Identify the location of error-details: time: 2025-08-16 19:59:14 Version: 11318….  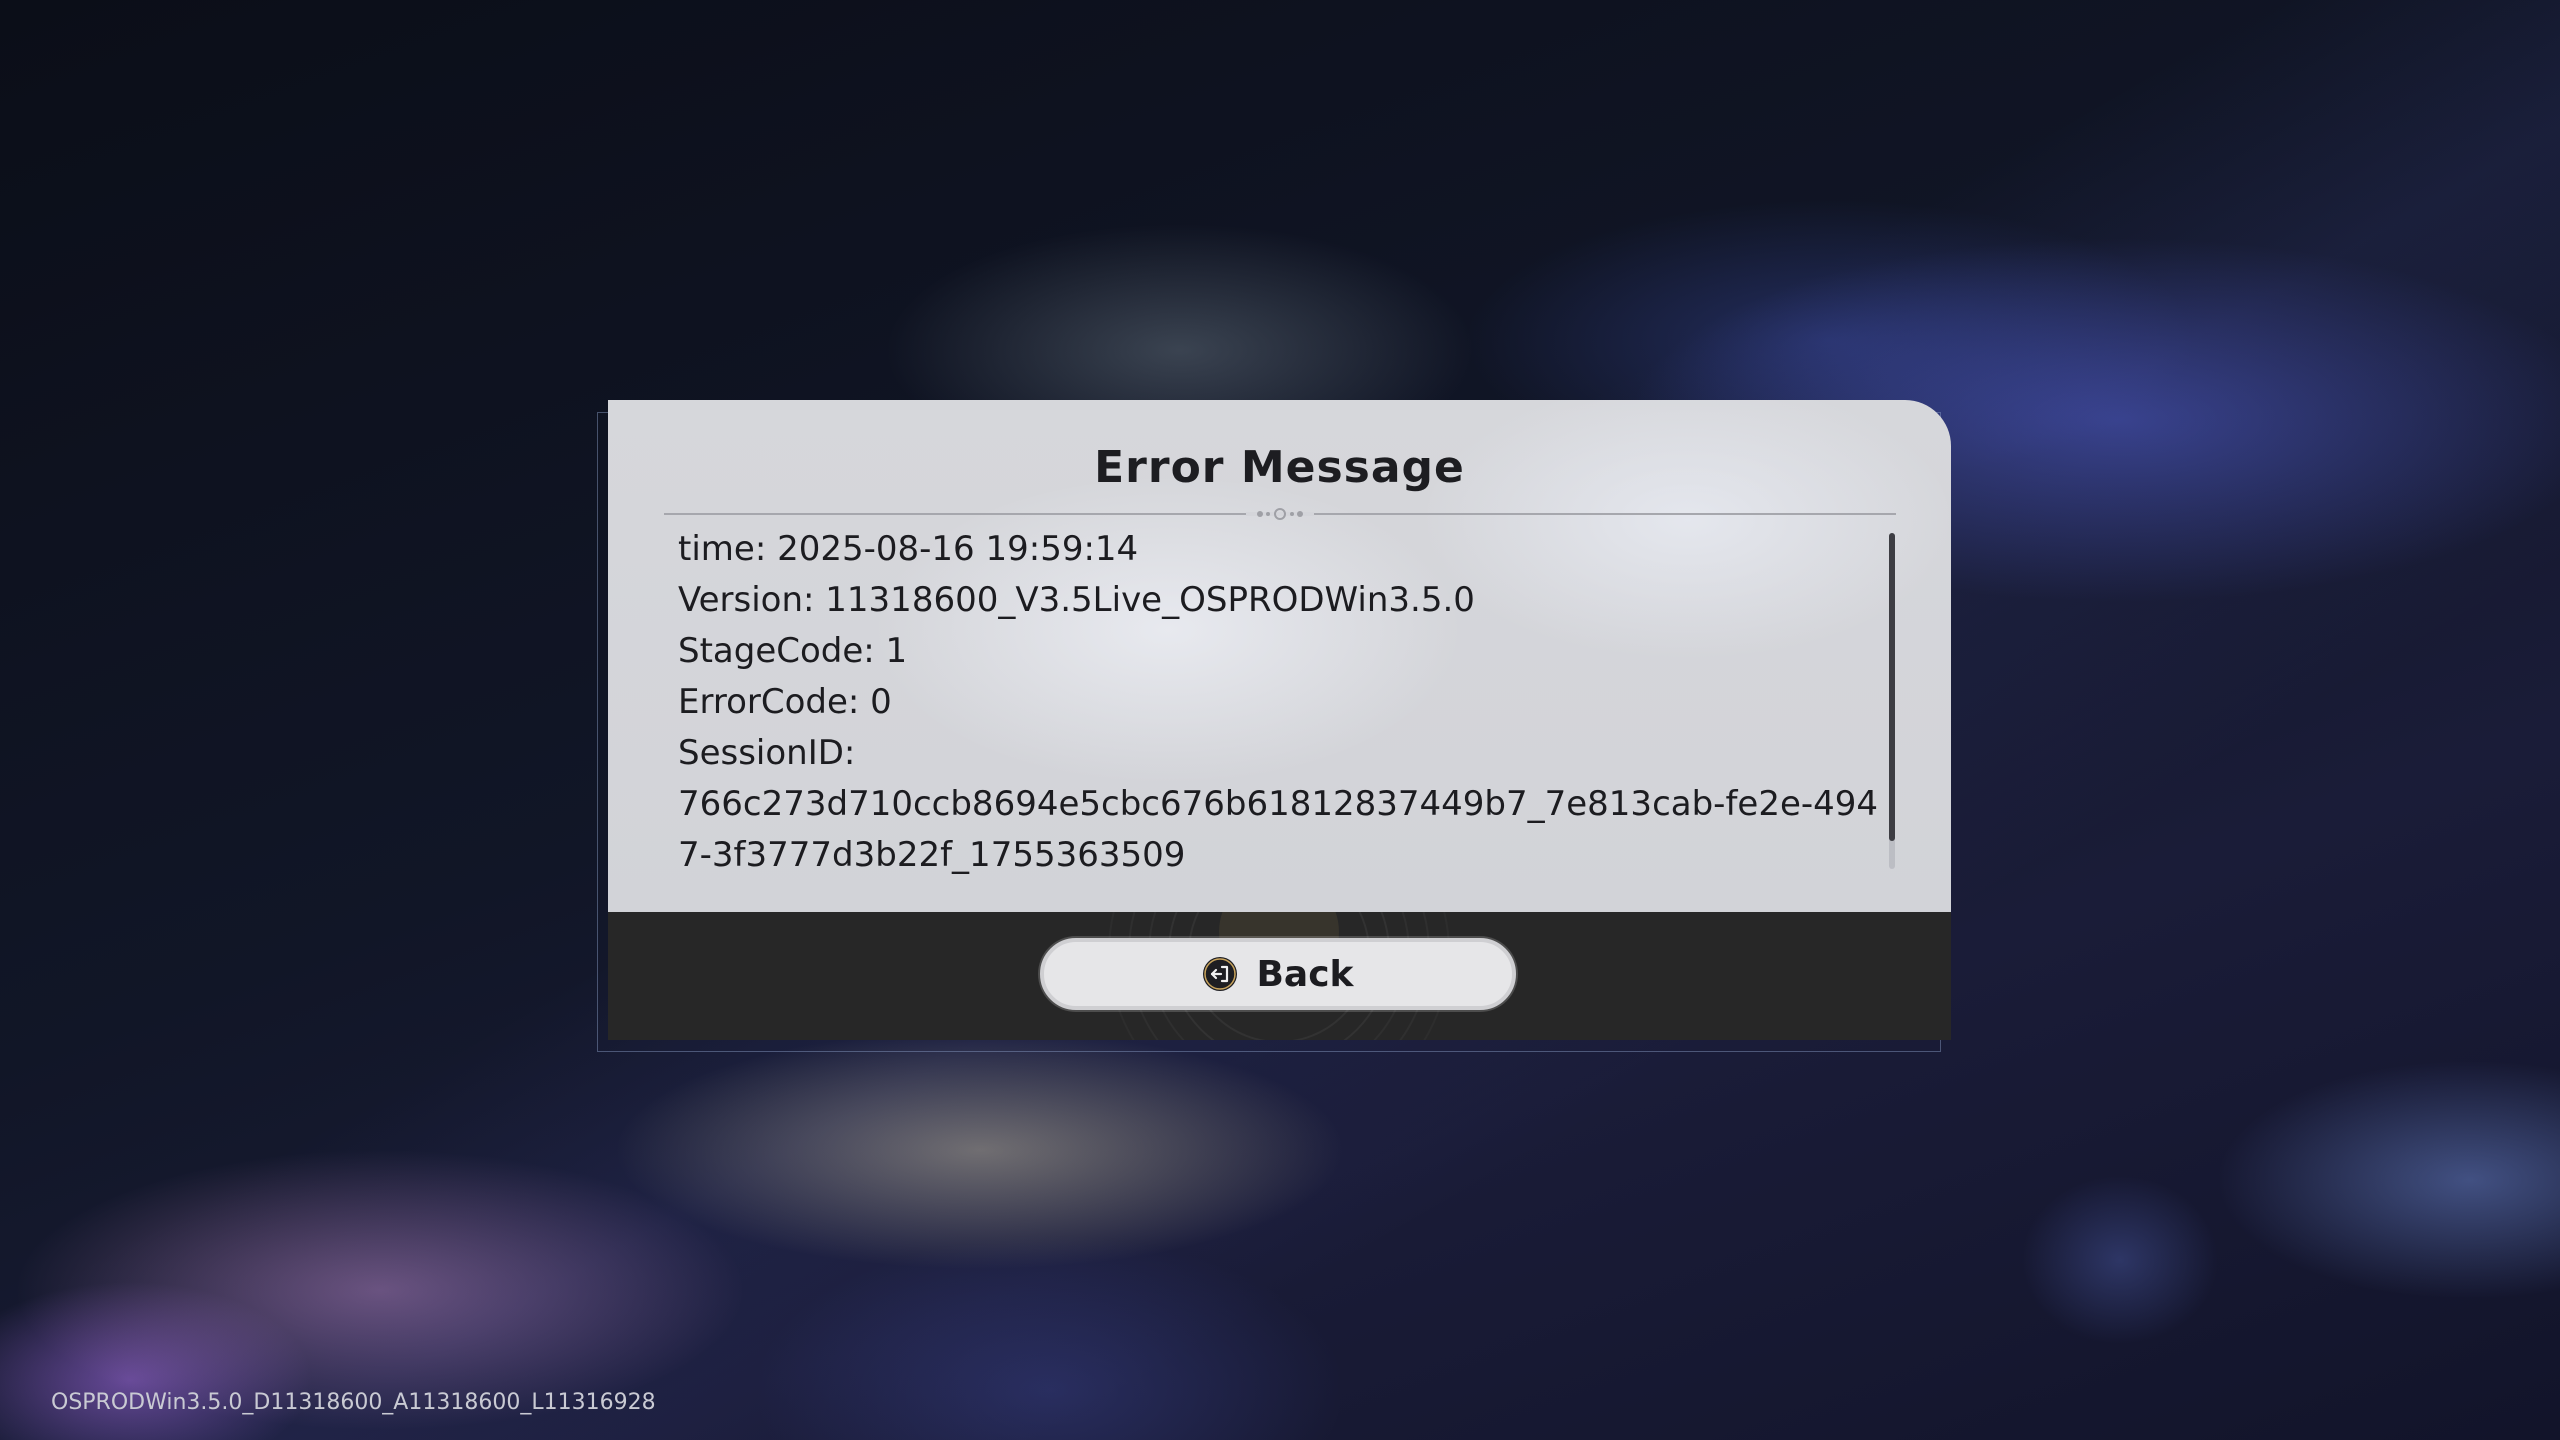
(1278, 714).